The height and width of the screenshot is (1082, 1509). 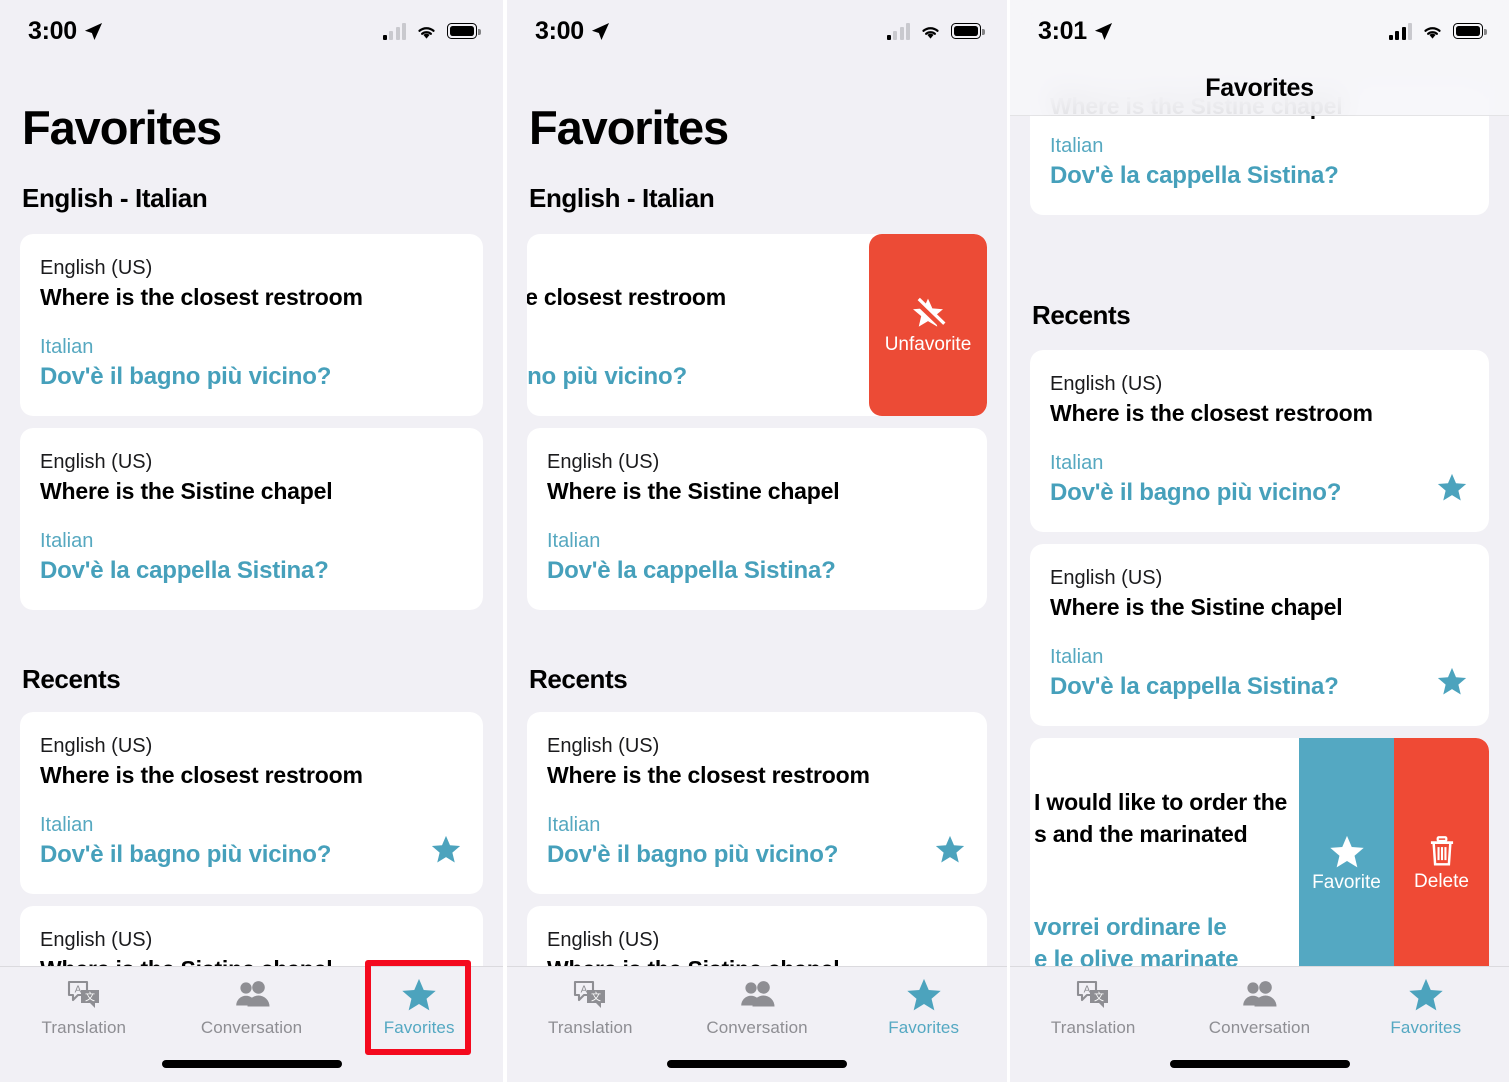 What do you see at coordinates (1441, 881) in the screenshot?
I see `swipe-action-label: Delete` at bounding box center [1441, 881].